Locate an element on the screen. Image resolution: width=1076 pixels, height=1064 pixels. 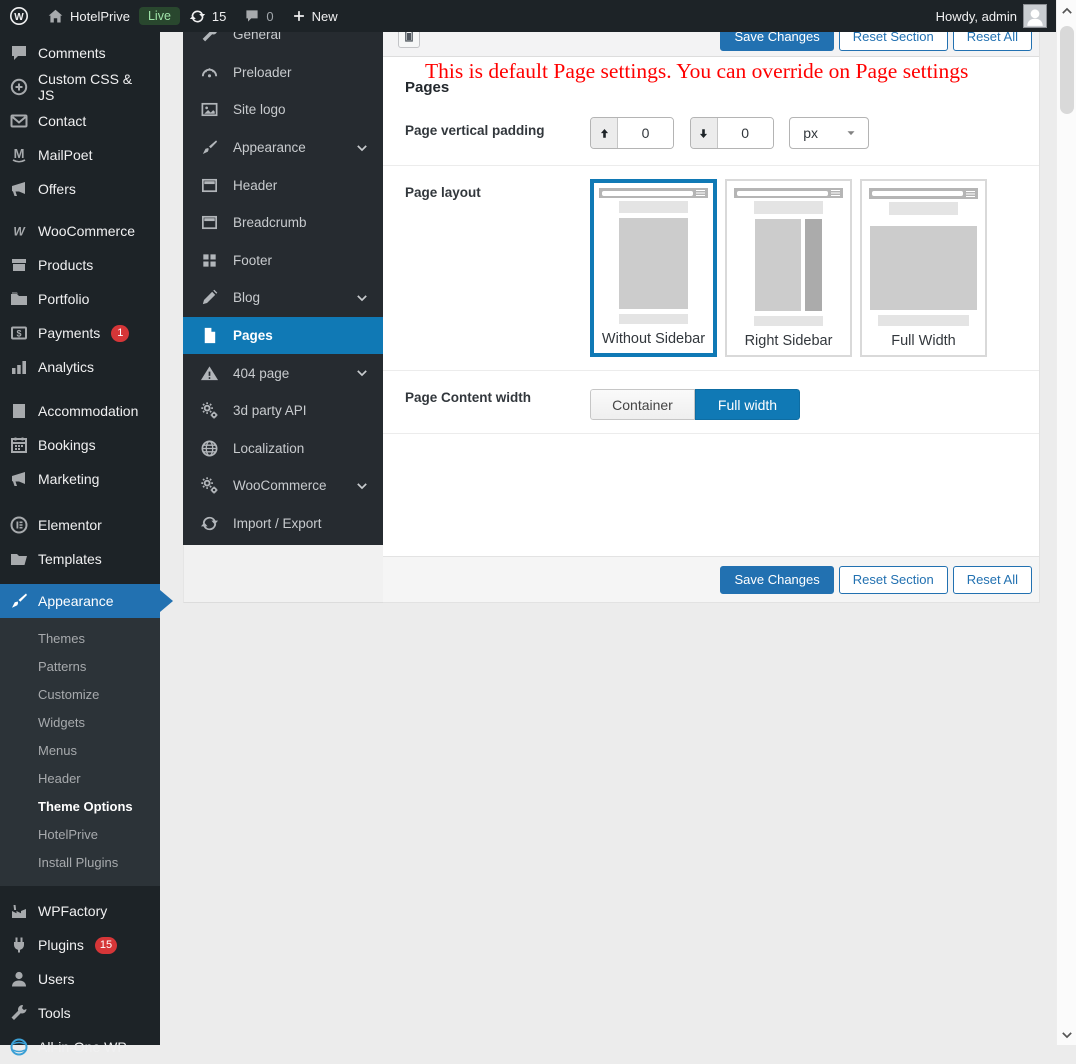
page-scrollbar is located at coordinates (1066, 522).